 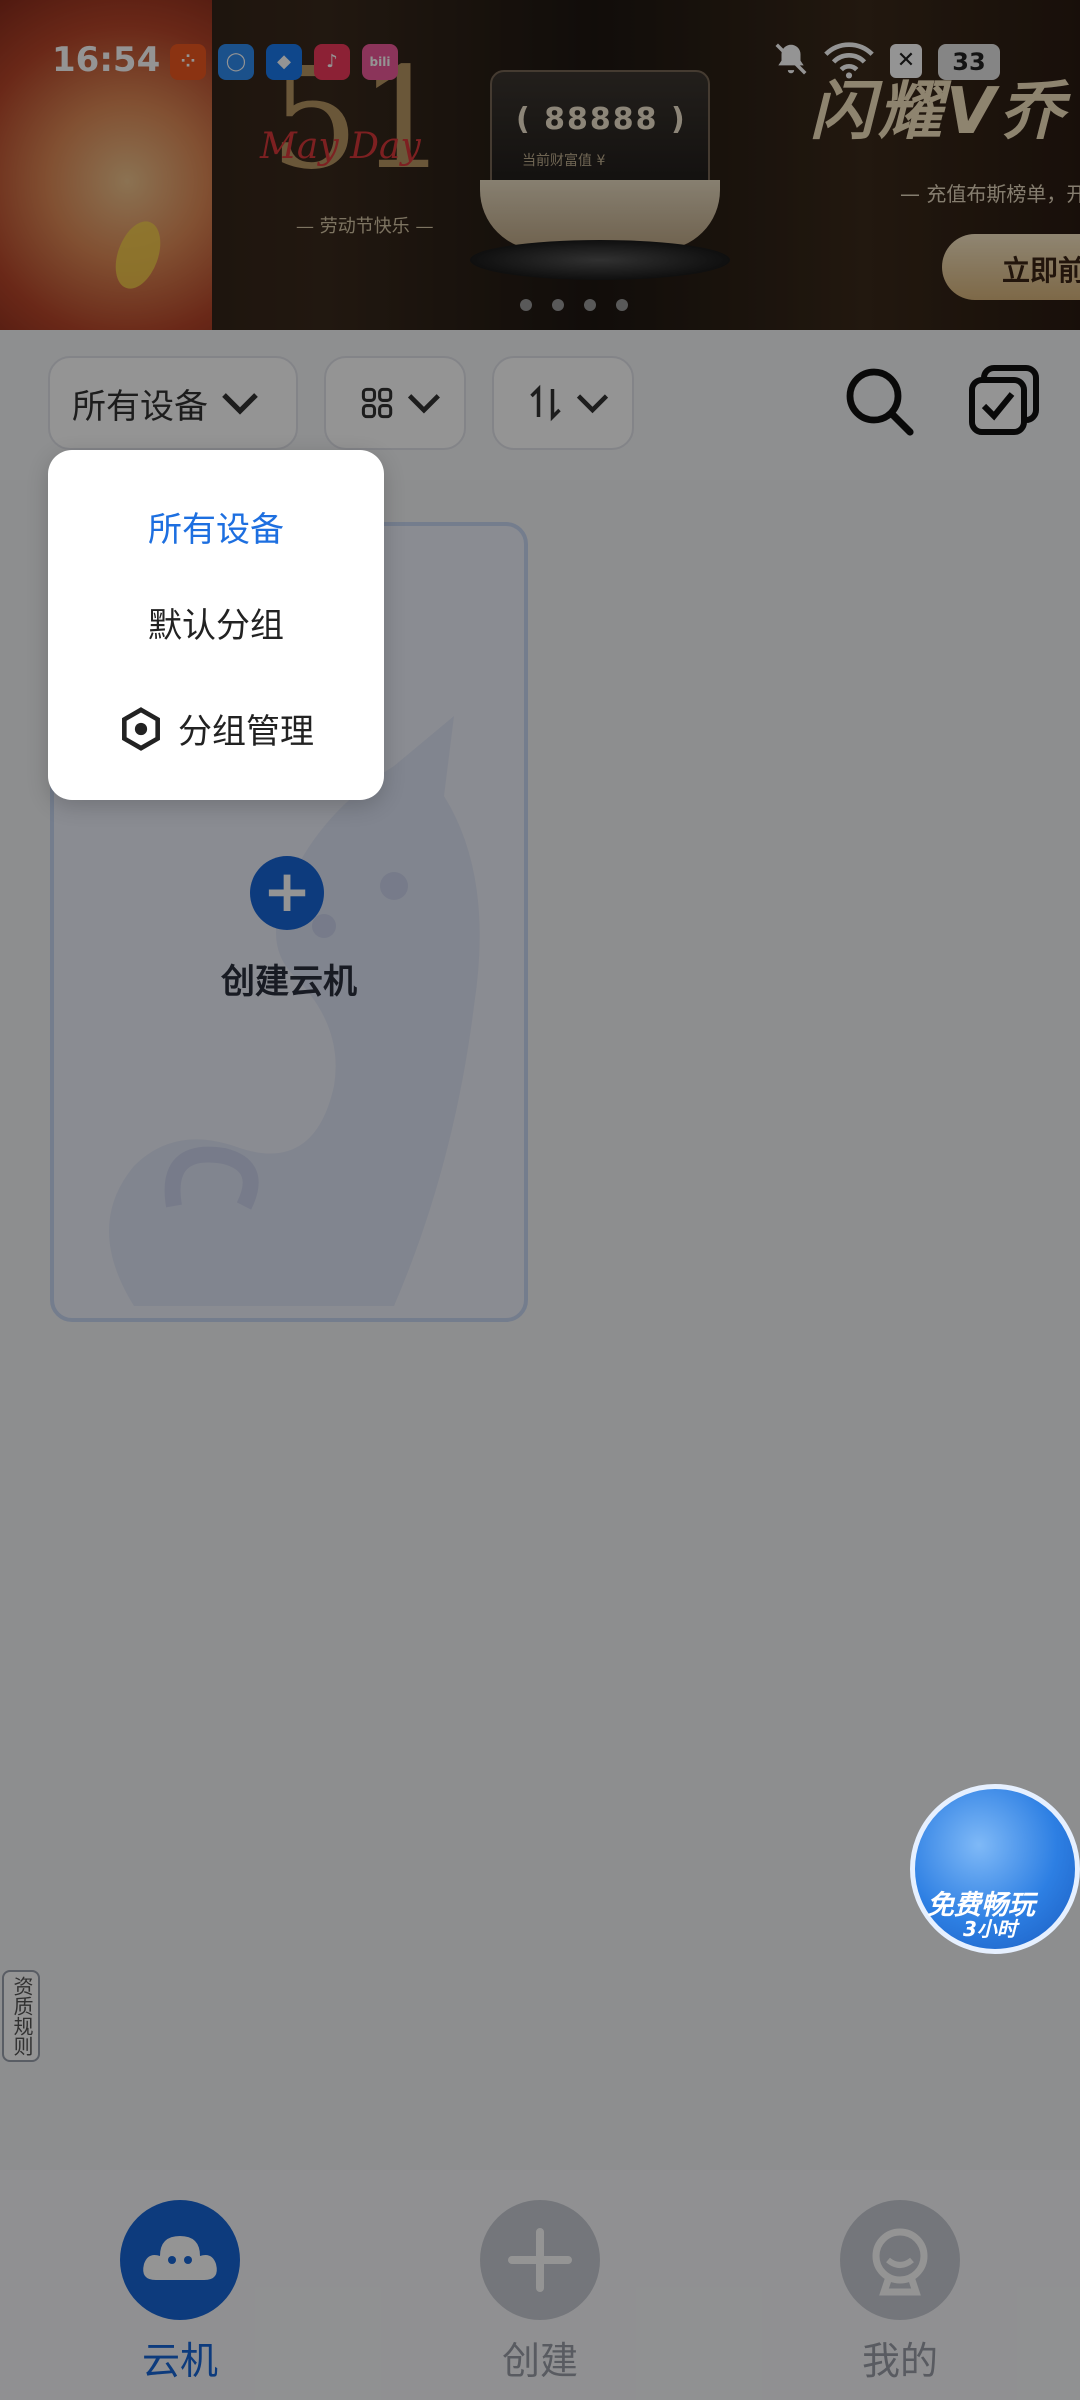 I want to click on dropdown-item-manage-groups: 分组管理, so click(x=216, y=728).